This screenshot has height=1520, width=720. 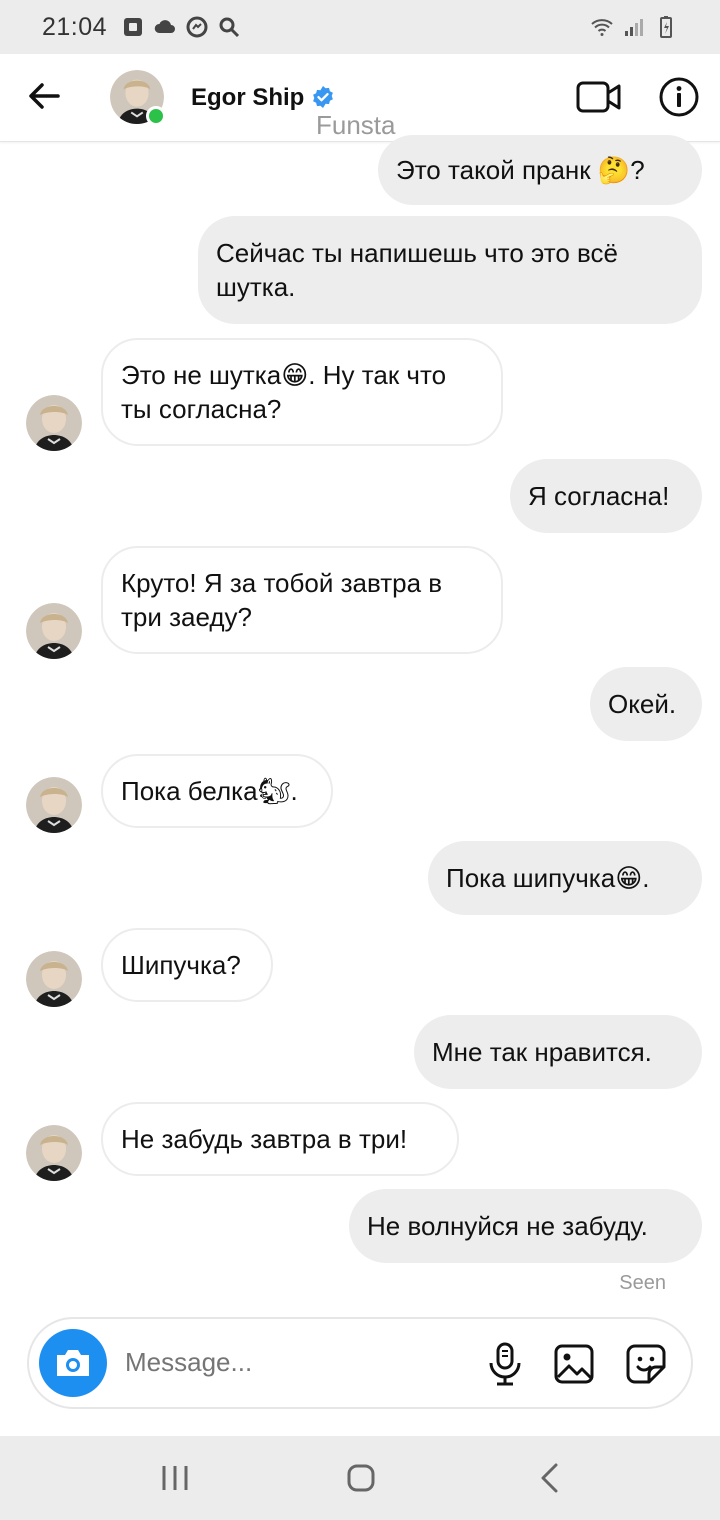 What do you see at coordinates (323, 97) in the screenshot?
I see `verified-badge-icon` at bounding box center [323, 97].